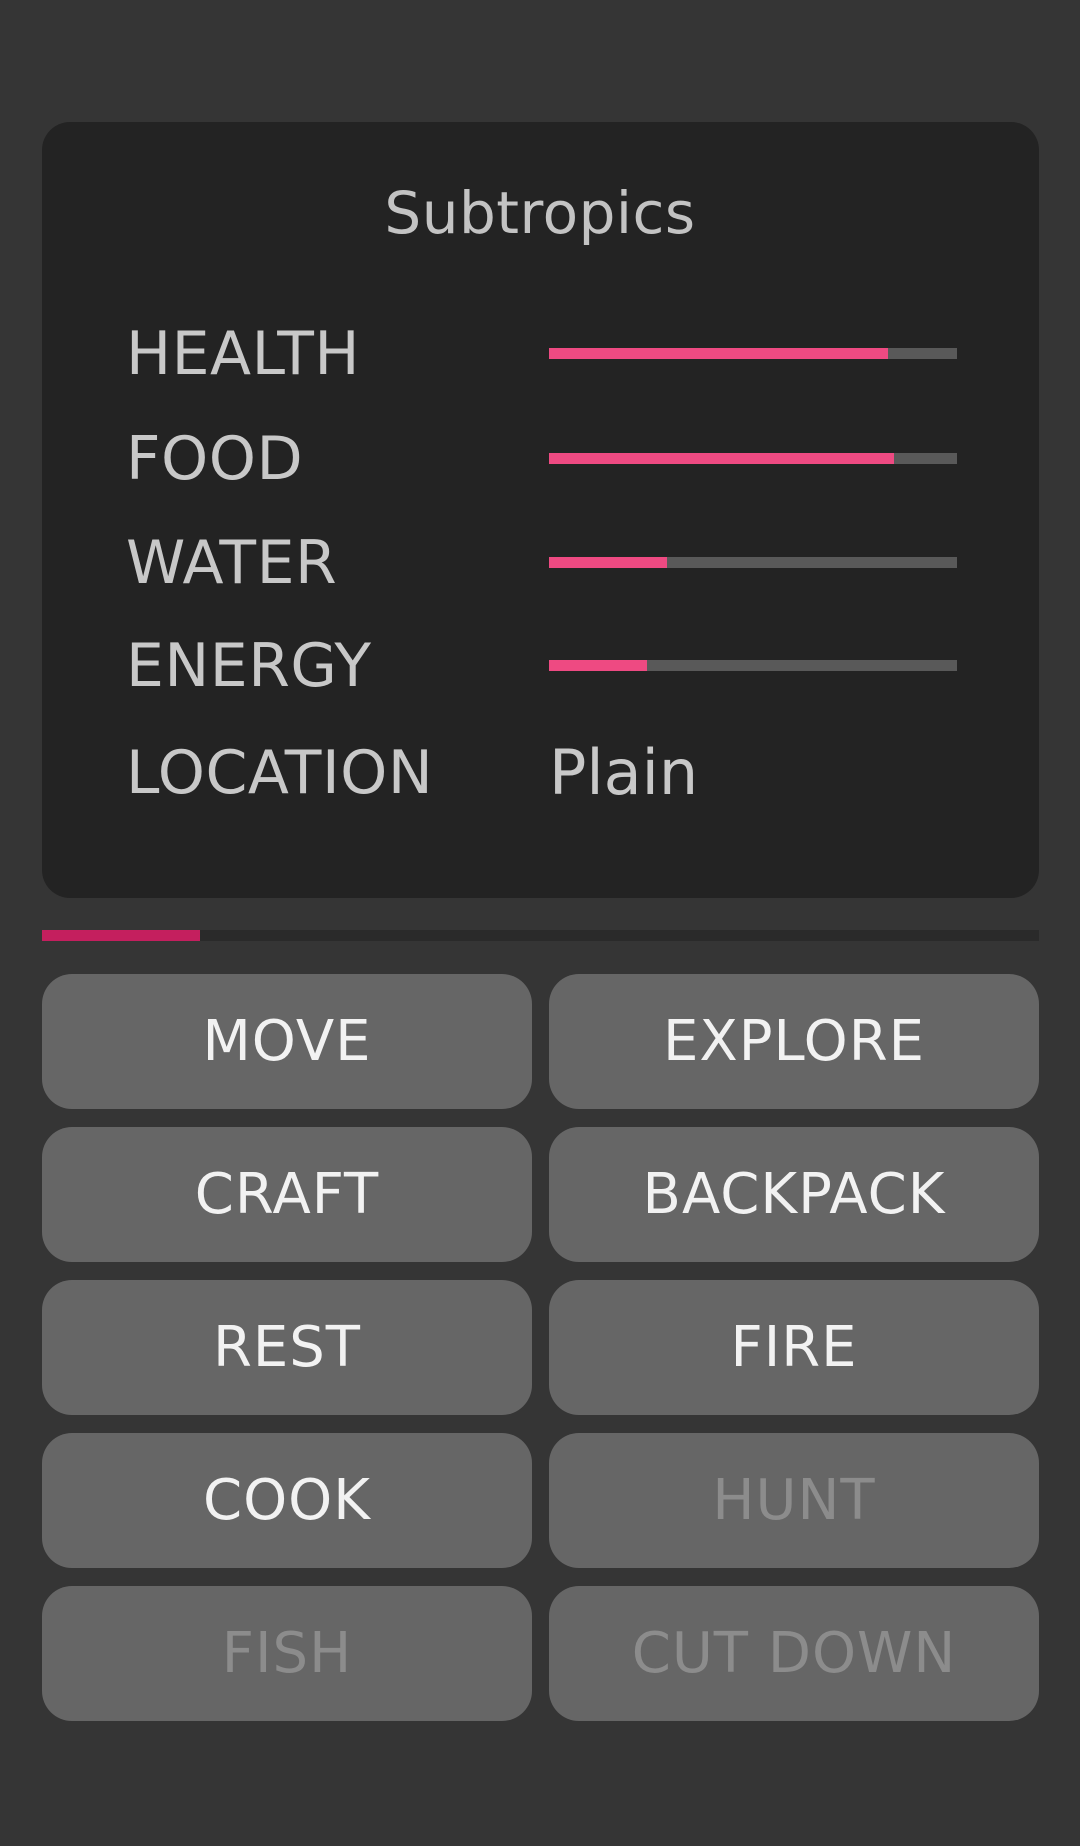 This screenshot has height=1846, width=1080. I want to click on health-bar, so click(753, 353).